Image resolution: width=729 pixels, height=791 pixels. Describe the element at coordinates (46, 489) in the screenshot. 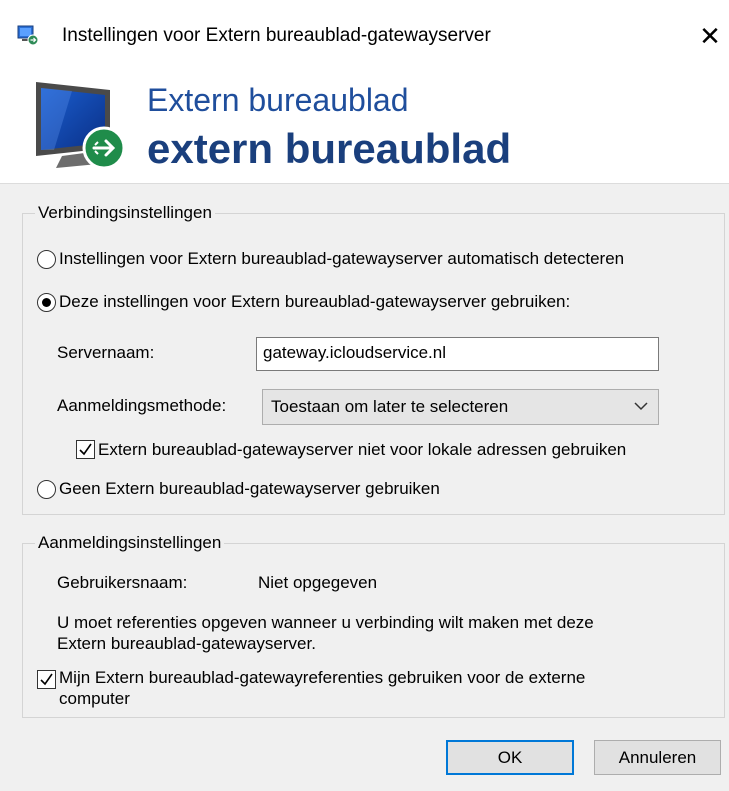

I see `radio-no-gateway` at that location.